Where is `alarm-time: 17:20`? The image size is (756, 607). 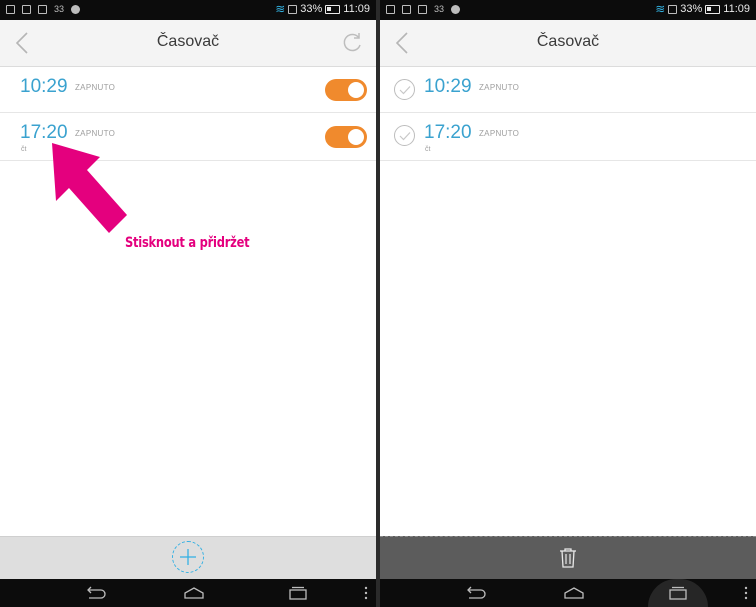 alarm-time: 17:20 is located at coordinates (448, 132).